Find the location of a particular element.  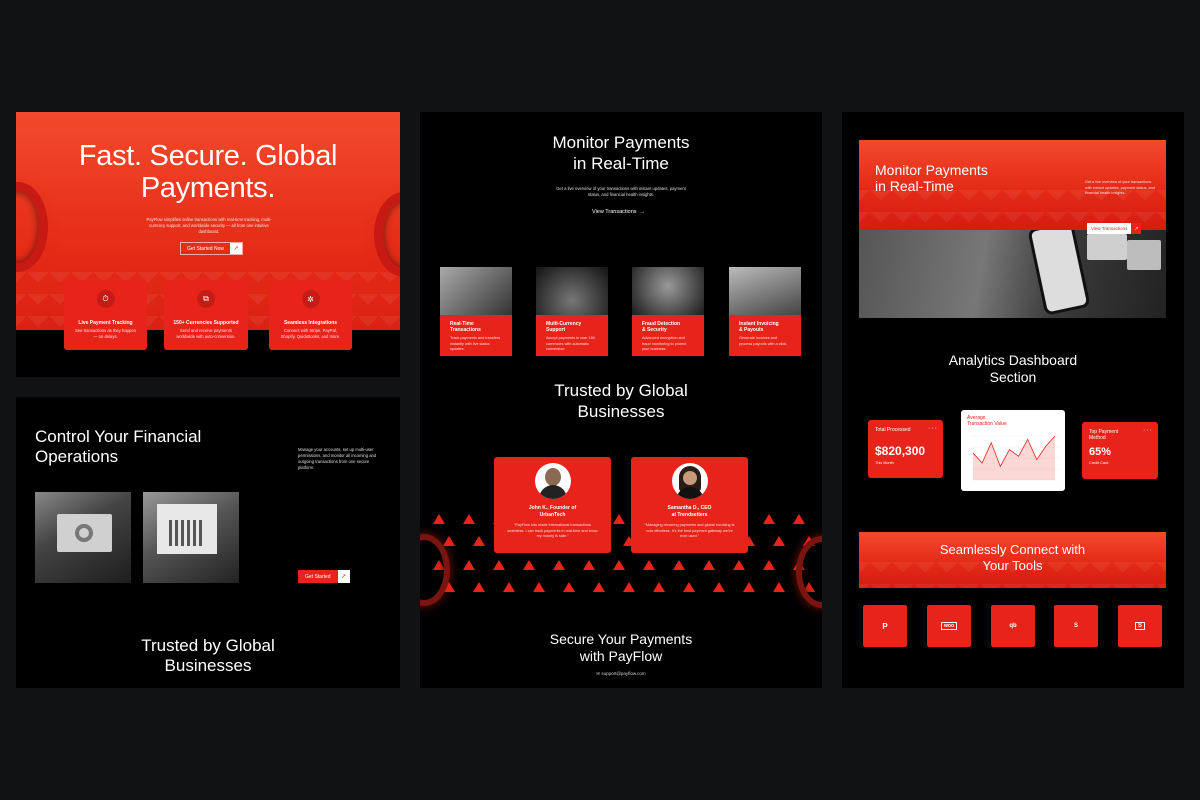

stat-card-total: ··· Total Processed $820,300 This Month is located at coordinates (905, 449).